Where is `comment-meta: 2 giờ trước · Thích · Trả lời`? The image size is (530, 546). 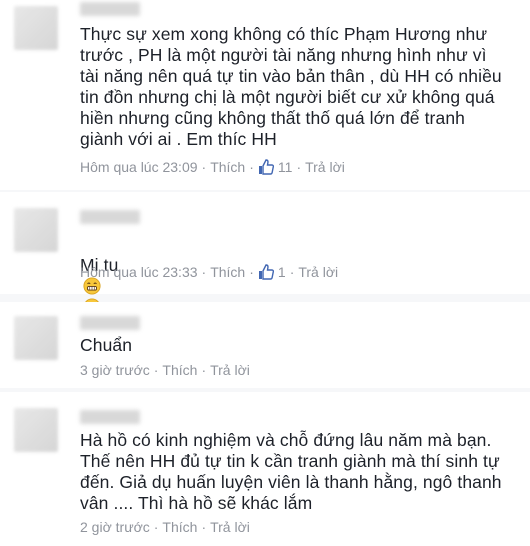
comment-meta: 2 giờ trước · Thích · Trả lời is located at coordinates (165, 527).